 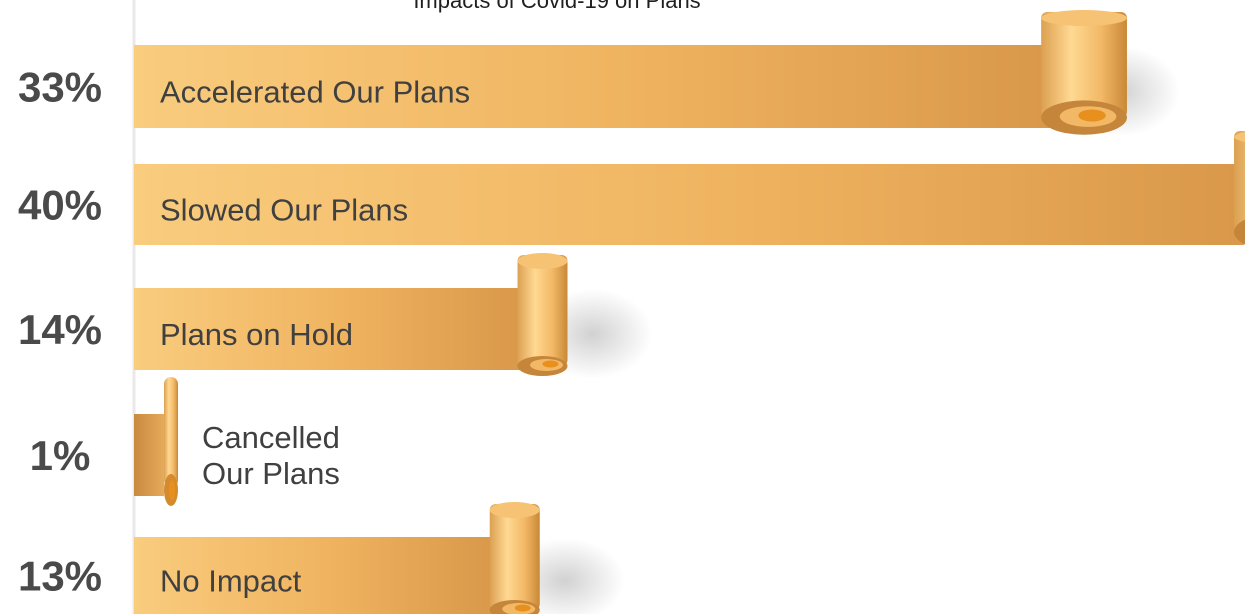 I want to click on category-label-line: Plans on Hold, so click(x=256, y=334).